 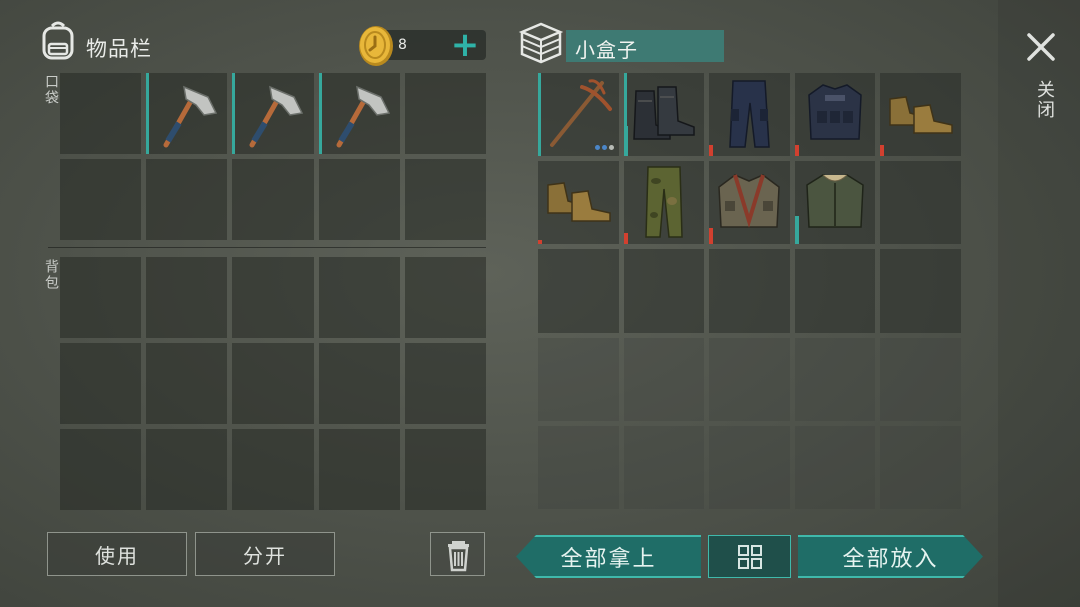 What do you see at coordinates (58, 41) in the screenshot?
I see `backpack-icon` at bounding box center [58, 41].